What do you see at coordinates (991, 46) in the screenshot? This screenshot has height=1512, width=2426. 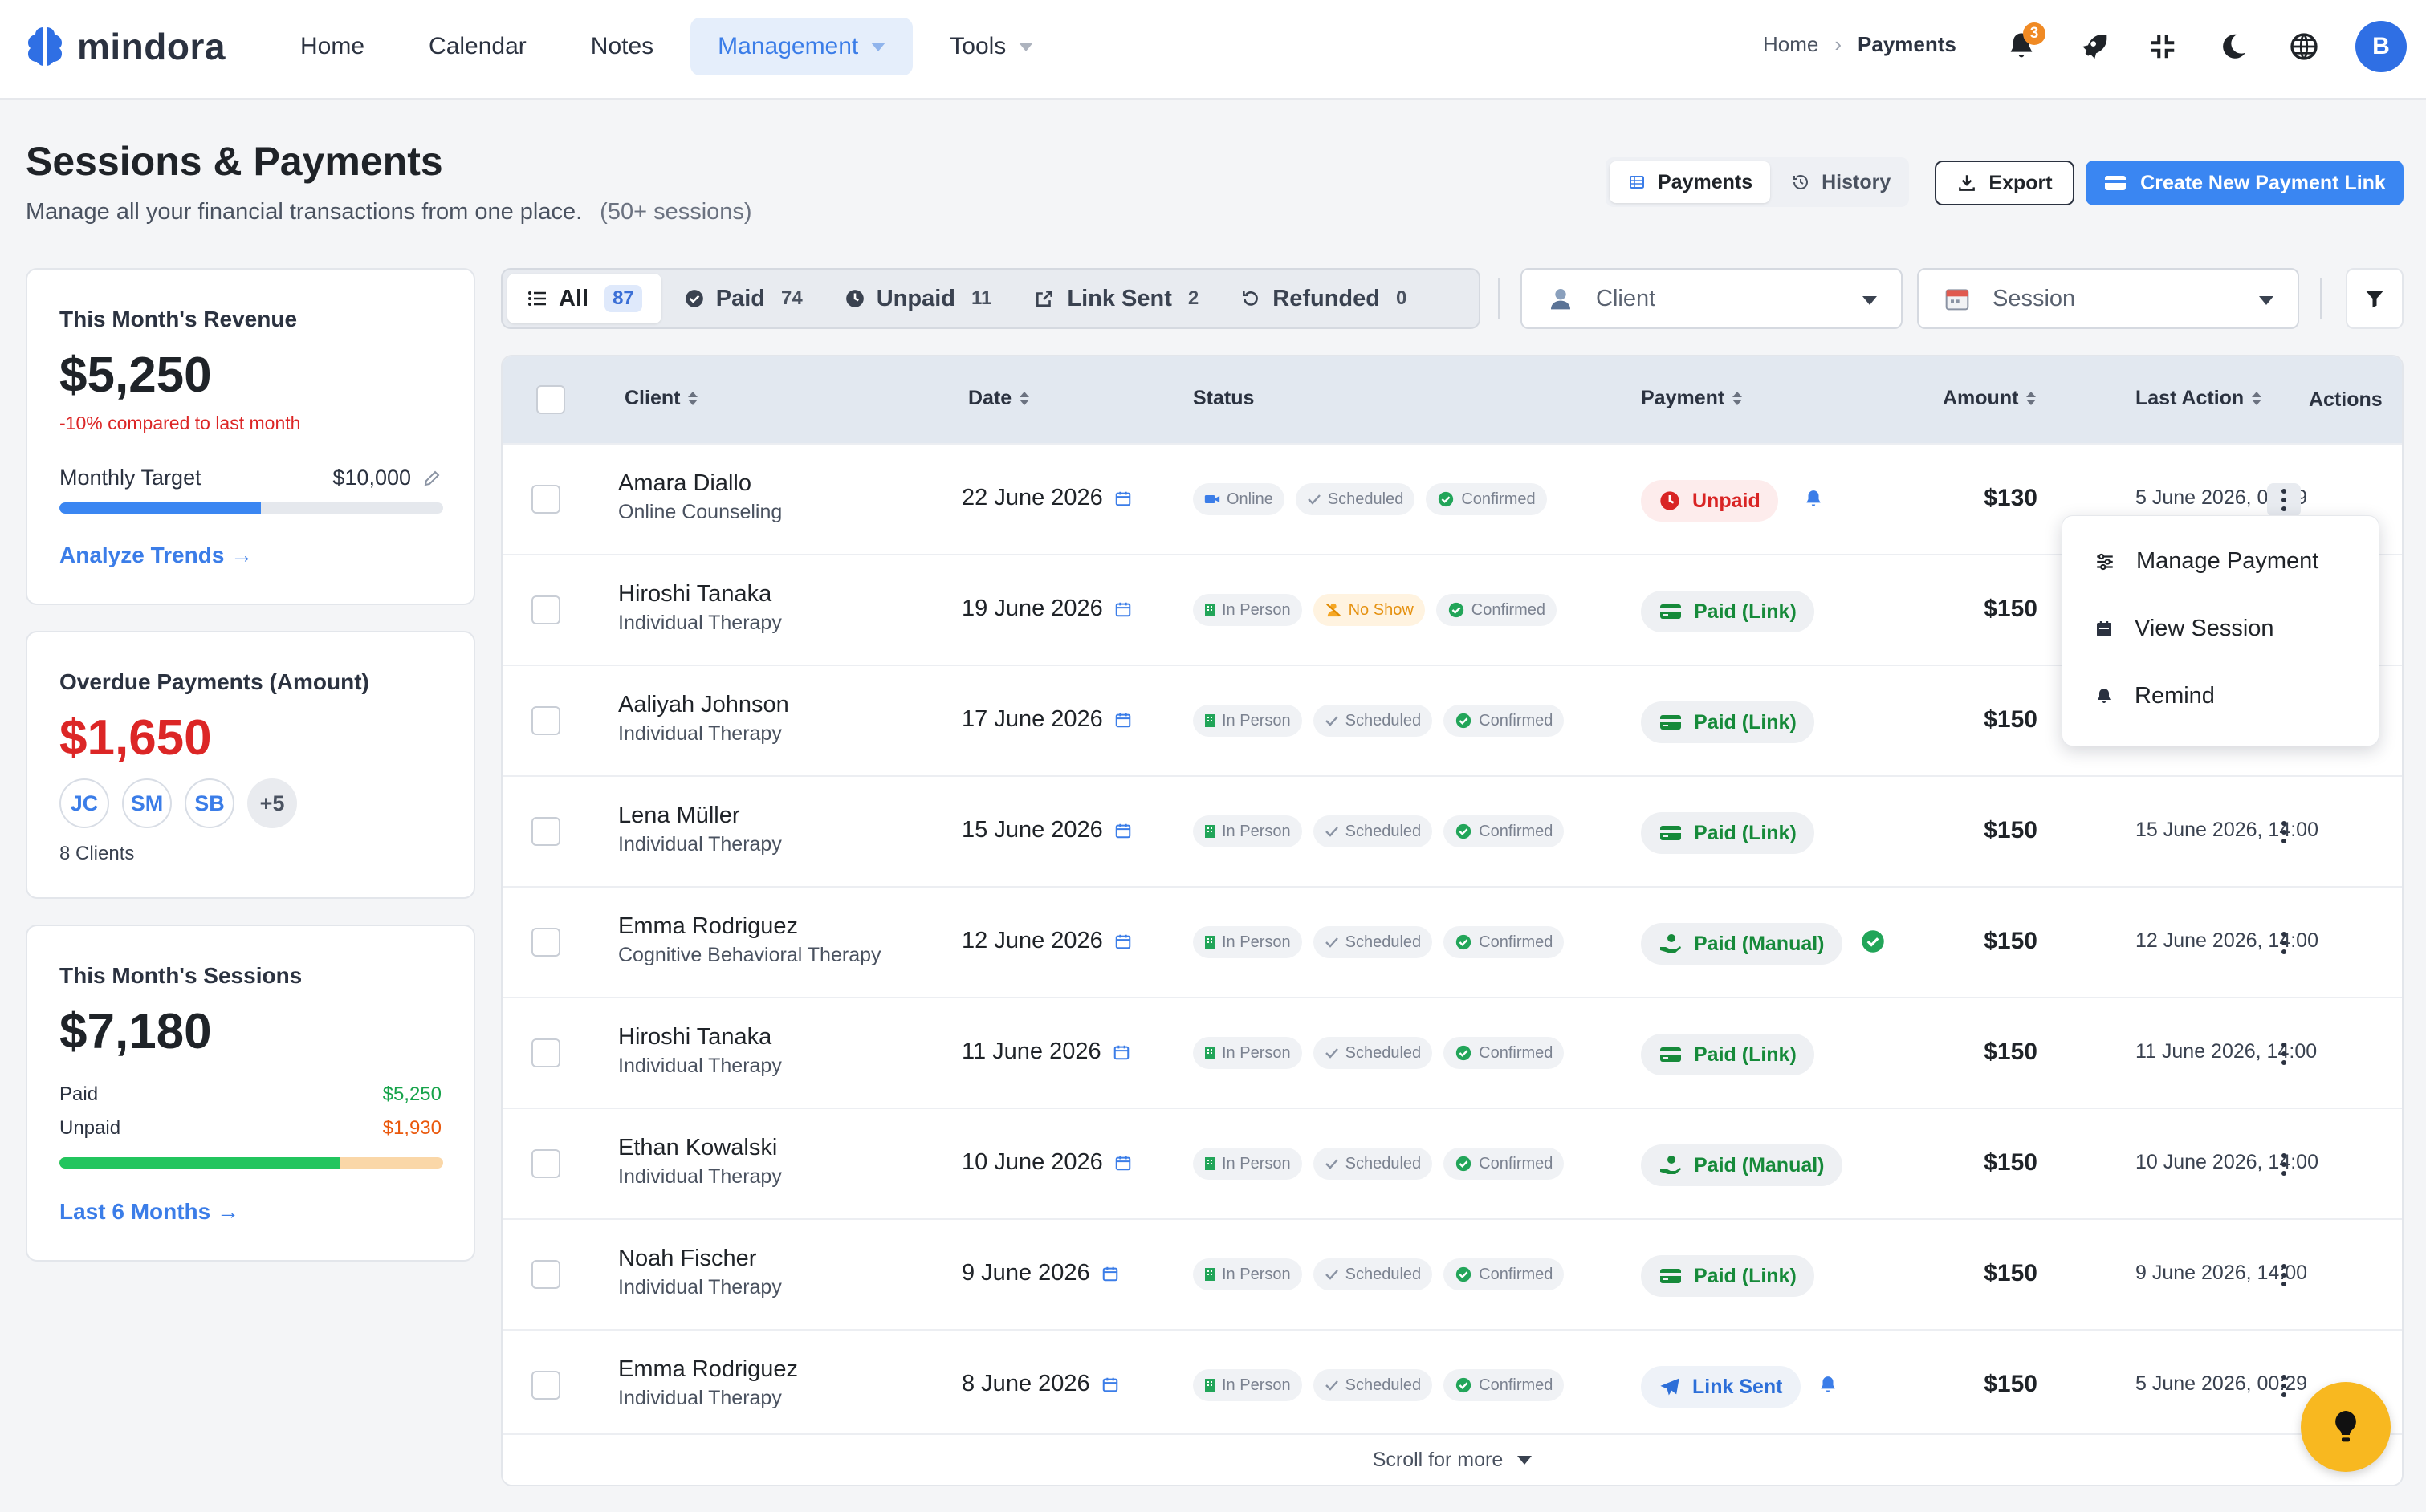 I see `nav-tools: Tools` at bounding box center [991, 46].